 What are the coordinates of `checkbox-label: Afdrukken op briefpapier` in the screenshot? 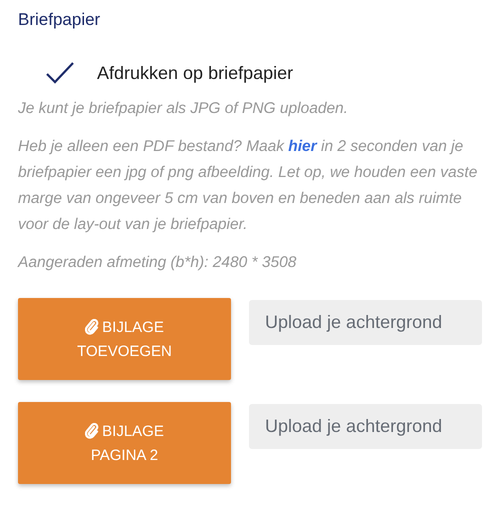 It's located at (195, 73).